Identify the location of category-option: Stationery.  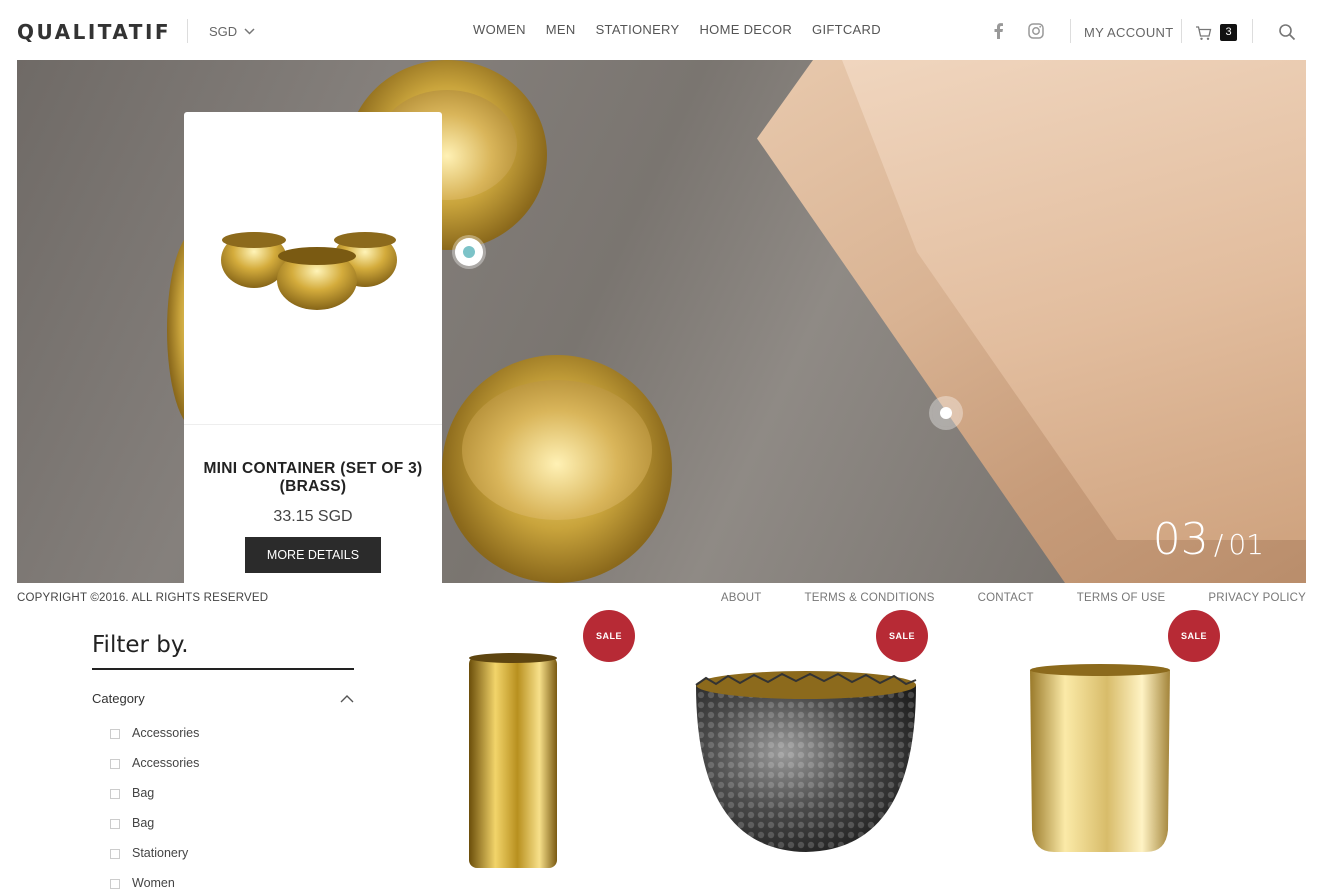
(154, 861).